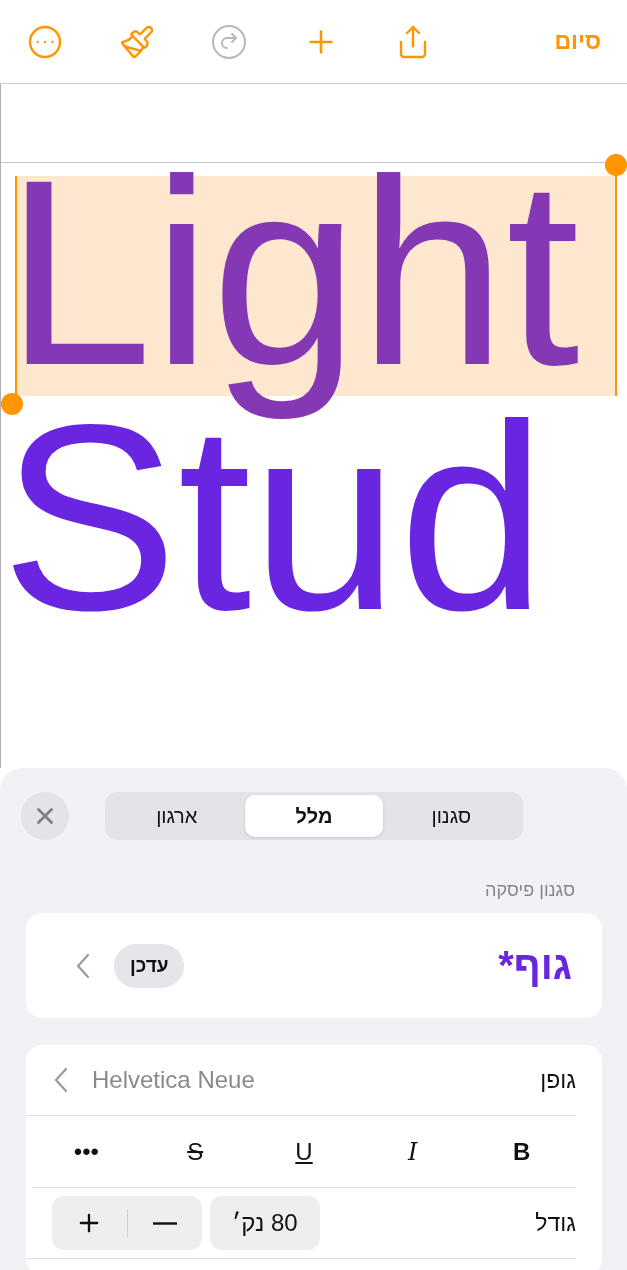  I want to click on bold-button: B, so click(521, 1151).